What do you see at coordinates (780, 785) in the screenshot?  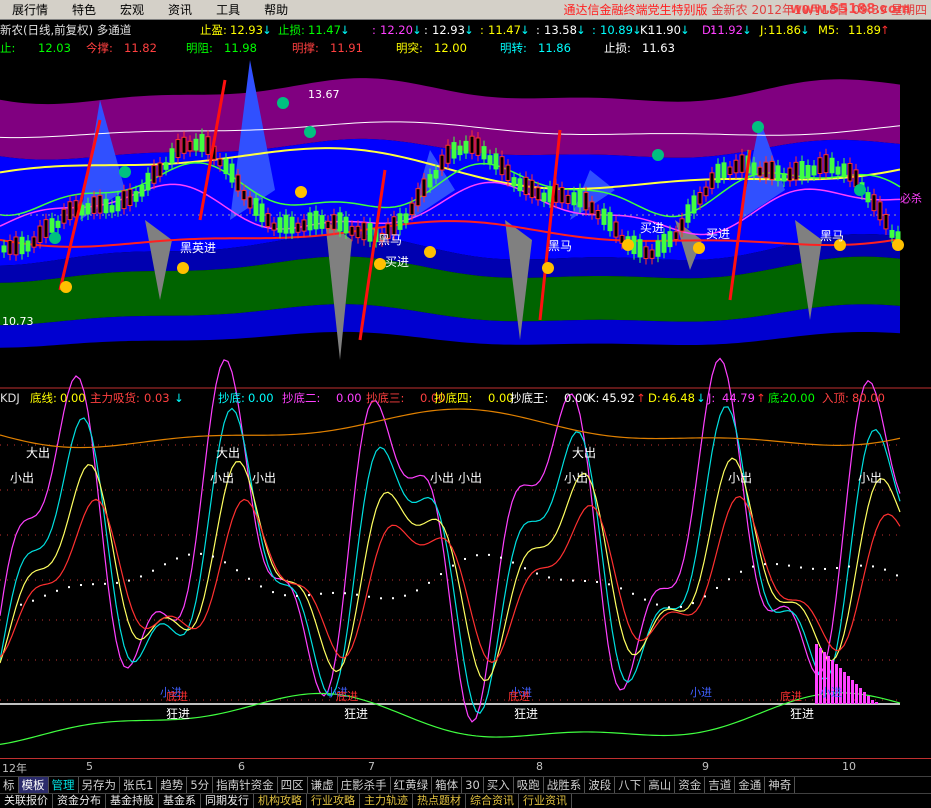 I see `tab-formula-23: 神奇` at bounding box center [780, 785].